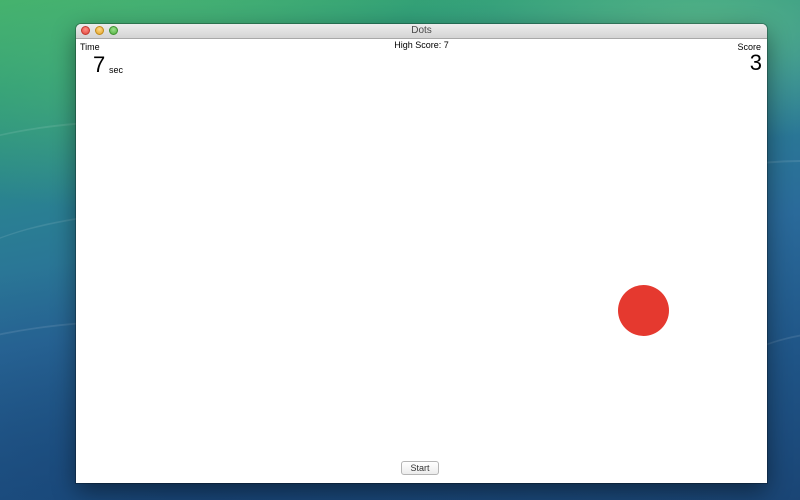 The image size is (800, 500). What do you see at coordinates (99, 64) in the screenshot?
I see `time-value: 7` at bounding box center [99, 64].